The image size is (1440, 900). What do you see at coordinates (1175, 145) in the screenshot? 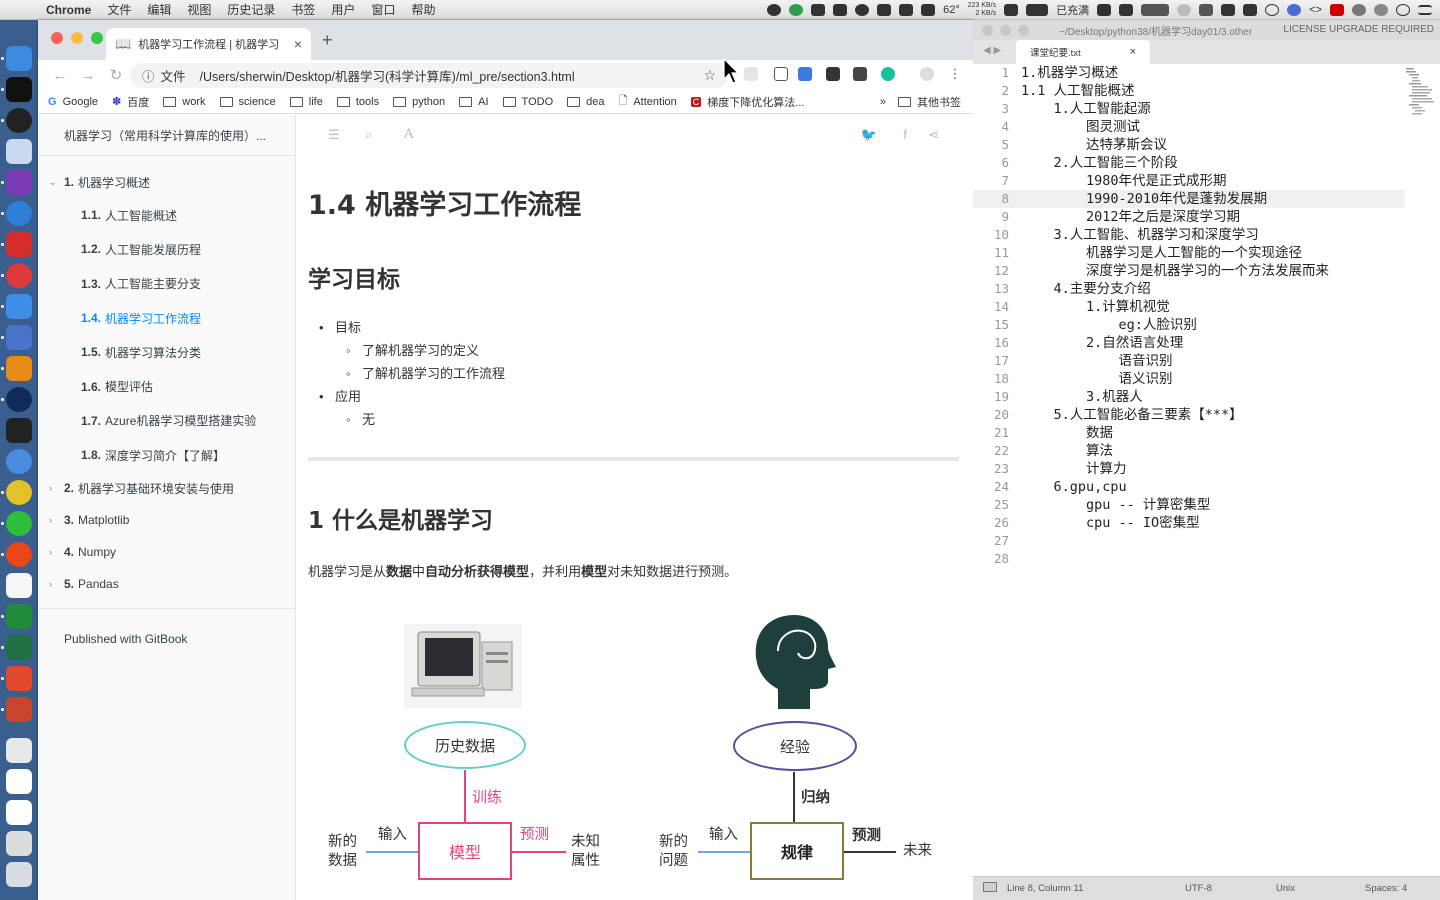
I see `code-line: 达特茅斯会议` at bounding box center [1175, 145].